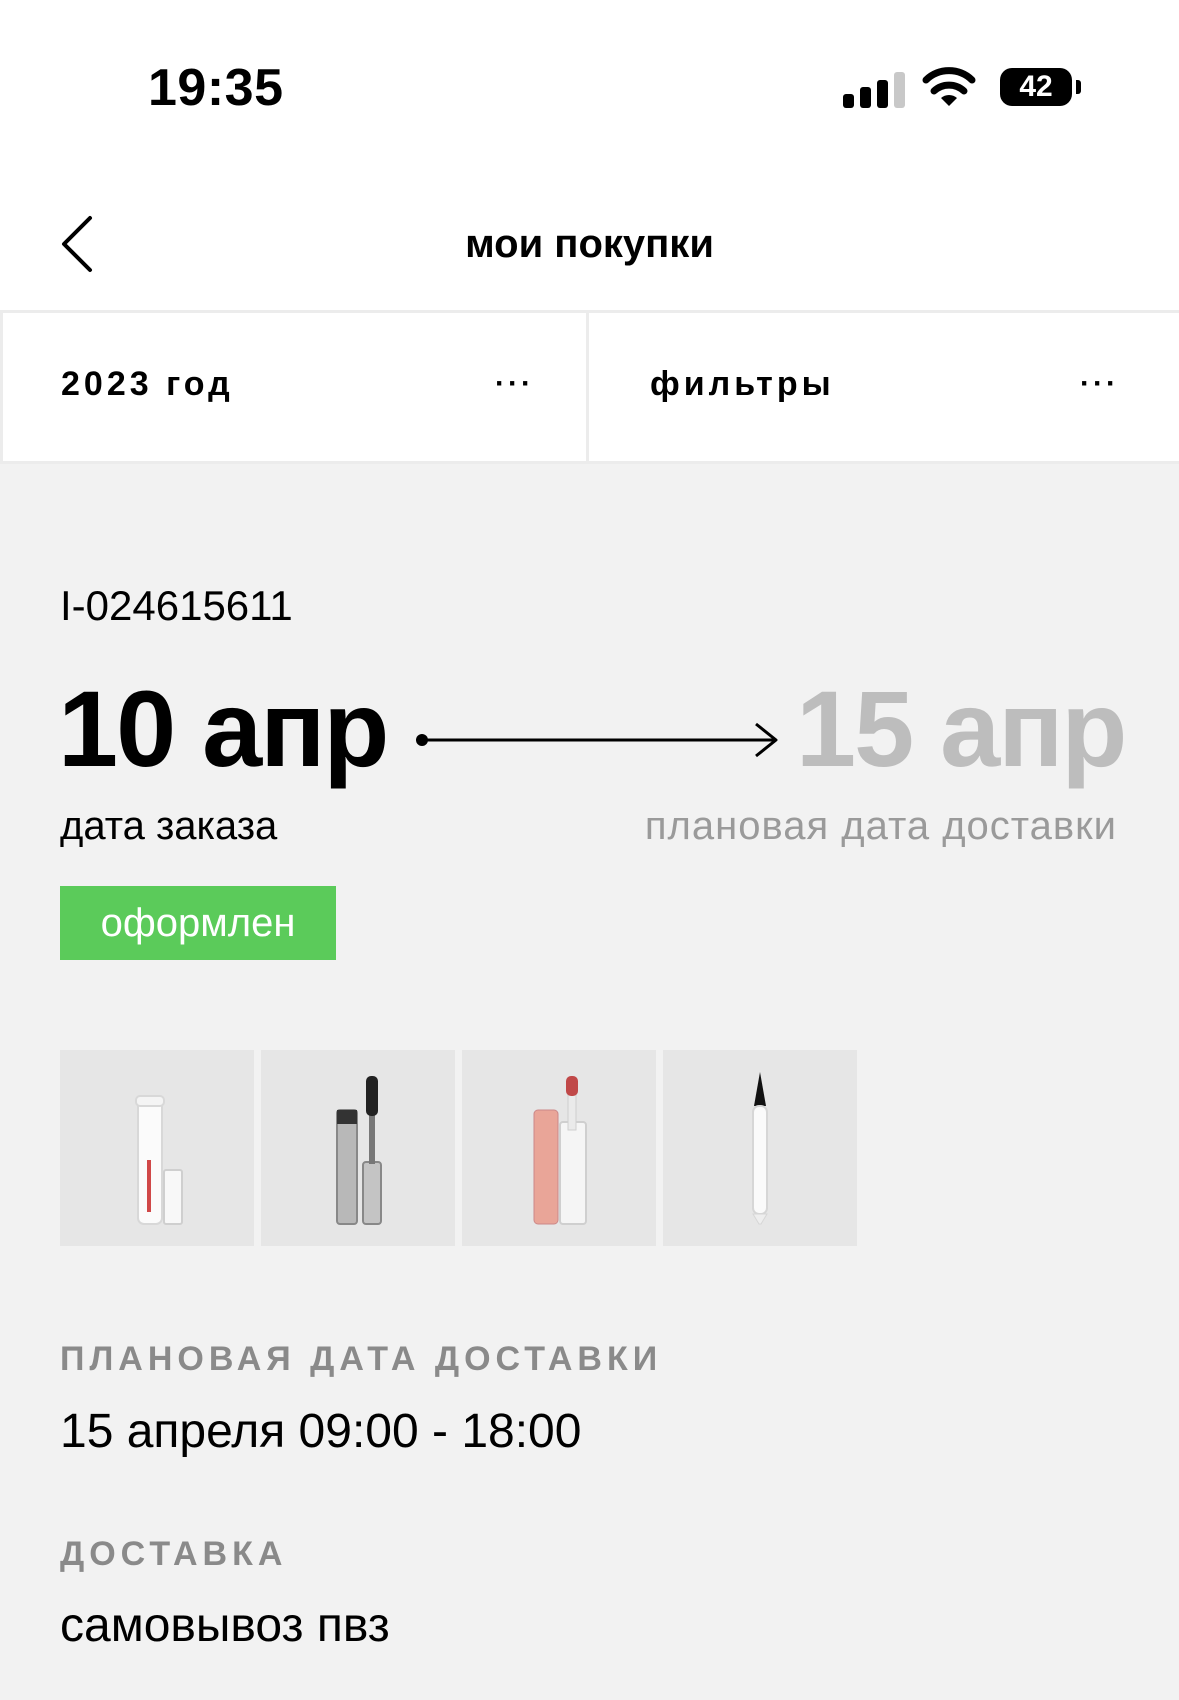  What do you see at coordinates (174, 1554) in the screenshot?
I see `delivery-title: ДОСТАВКА` at bounding box center [174, 1554].